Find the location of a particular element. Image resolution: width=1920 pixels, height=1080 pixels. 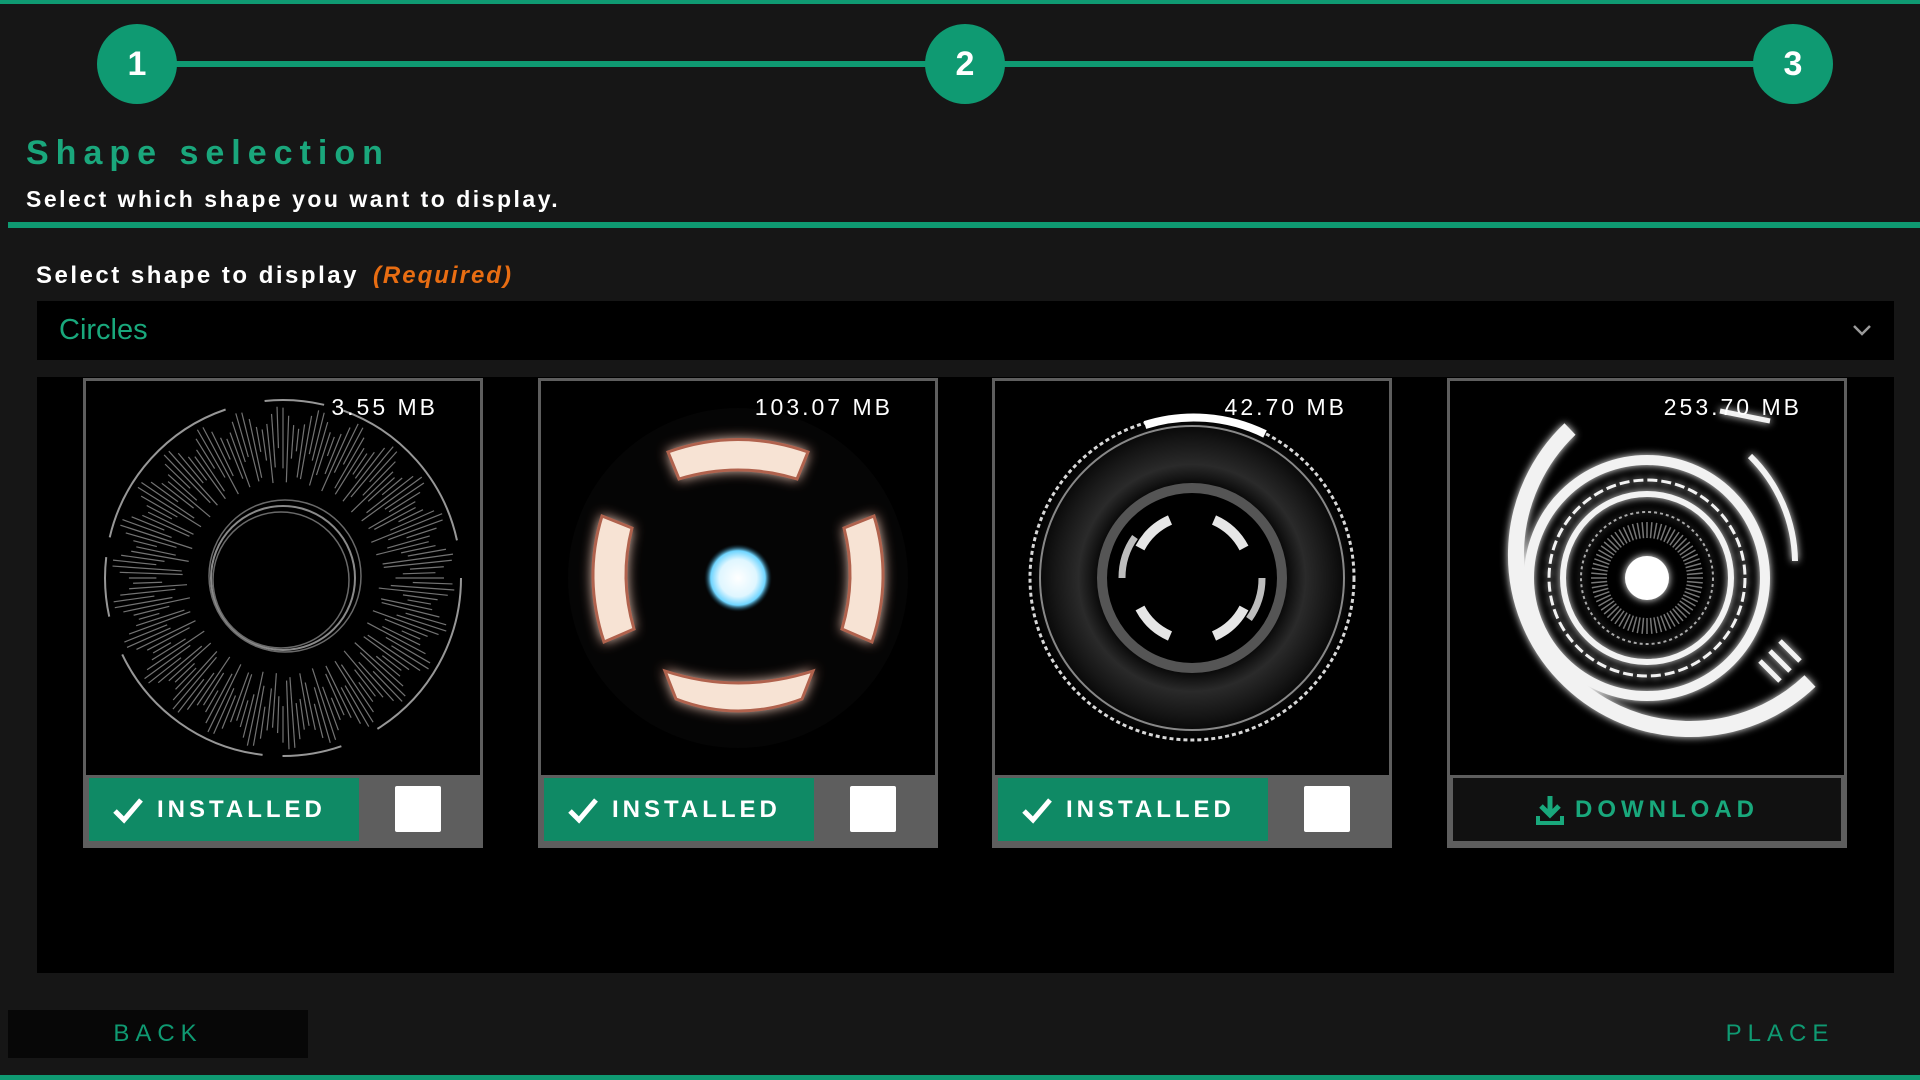

shape-card-1: 3.55 MB INSTALLED is located at coordinates (283, 613).